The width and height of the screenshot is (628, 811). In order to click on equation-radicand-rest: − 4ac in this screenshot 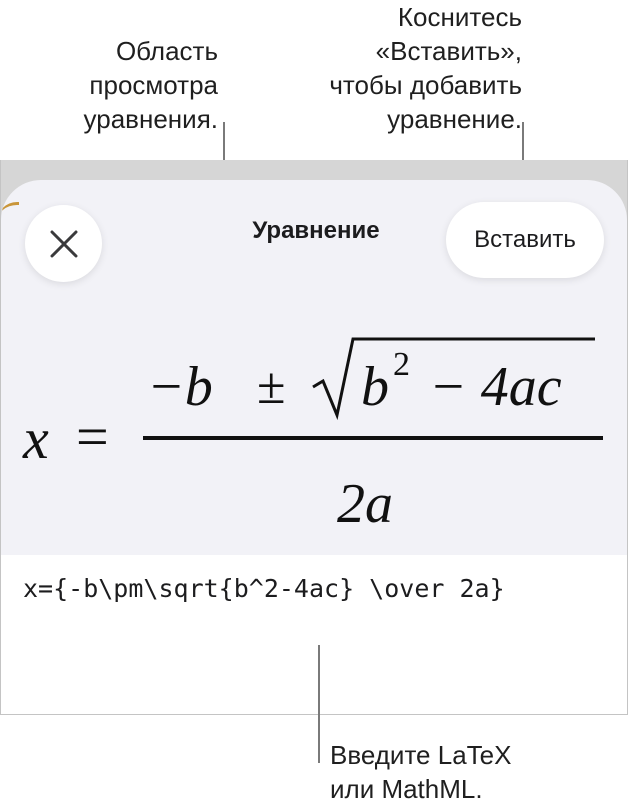, I will do `click(495, 387)`.